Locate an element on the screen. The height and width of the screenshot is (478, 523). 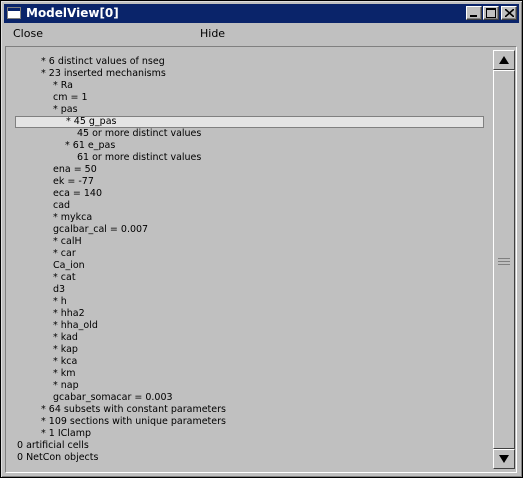
window-icon is located at coordinates (14, 13).